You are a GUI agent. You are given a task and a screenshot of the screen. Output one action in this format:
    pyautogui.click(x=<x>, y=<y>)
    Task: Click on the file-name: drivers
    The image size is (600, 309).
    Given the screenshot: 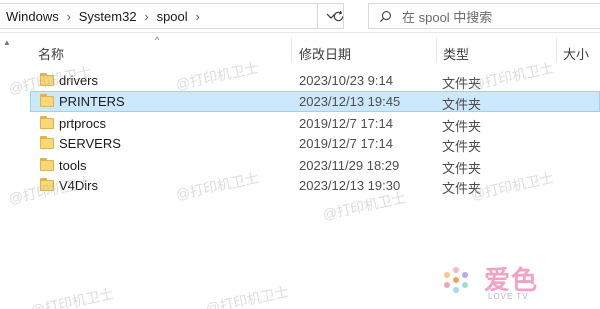 What is the action you would take?
    pyautogui.click(x=79, y=80)
    